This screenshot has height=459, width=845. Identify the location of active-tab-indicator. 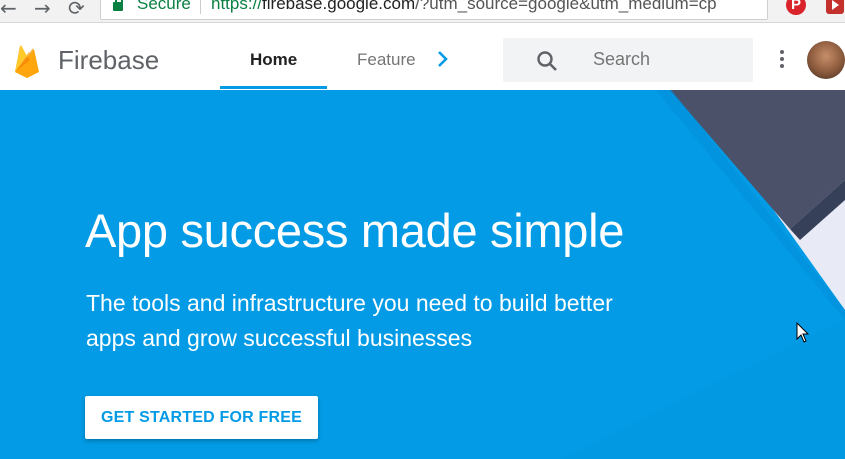
(273, 87).